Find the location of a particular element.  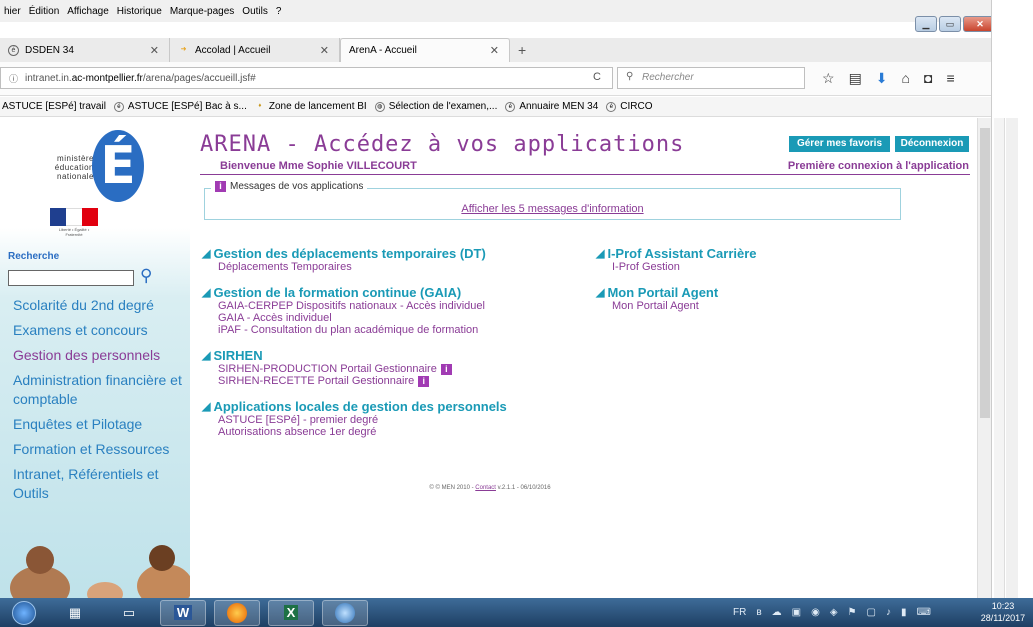

keyboard-icon: ⌨ is located at coordinates (923, 612).